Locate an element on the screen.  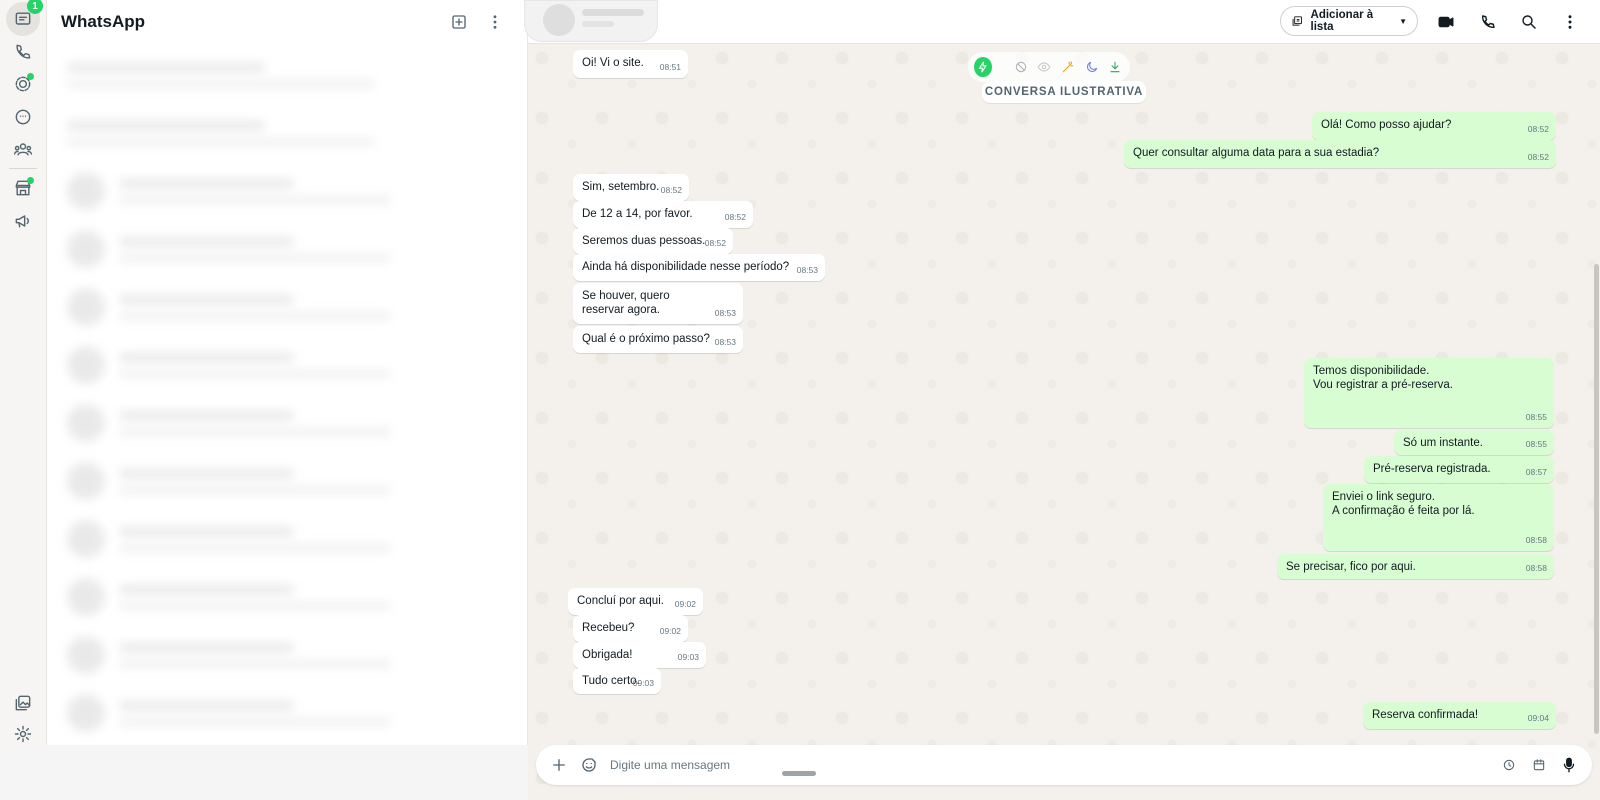
kebab-menu-icon is located at coordinates (1570, 22).